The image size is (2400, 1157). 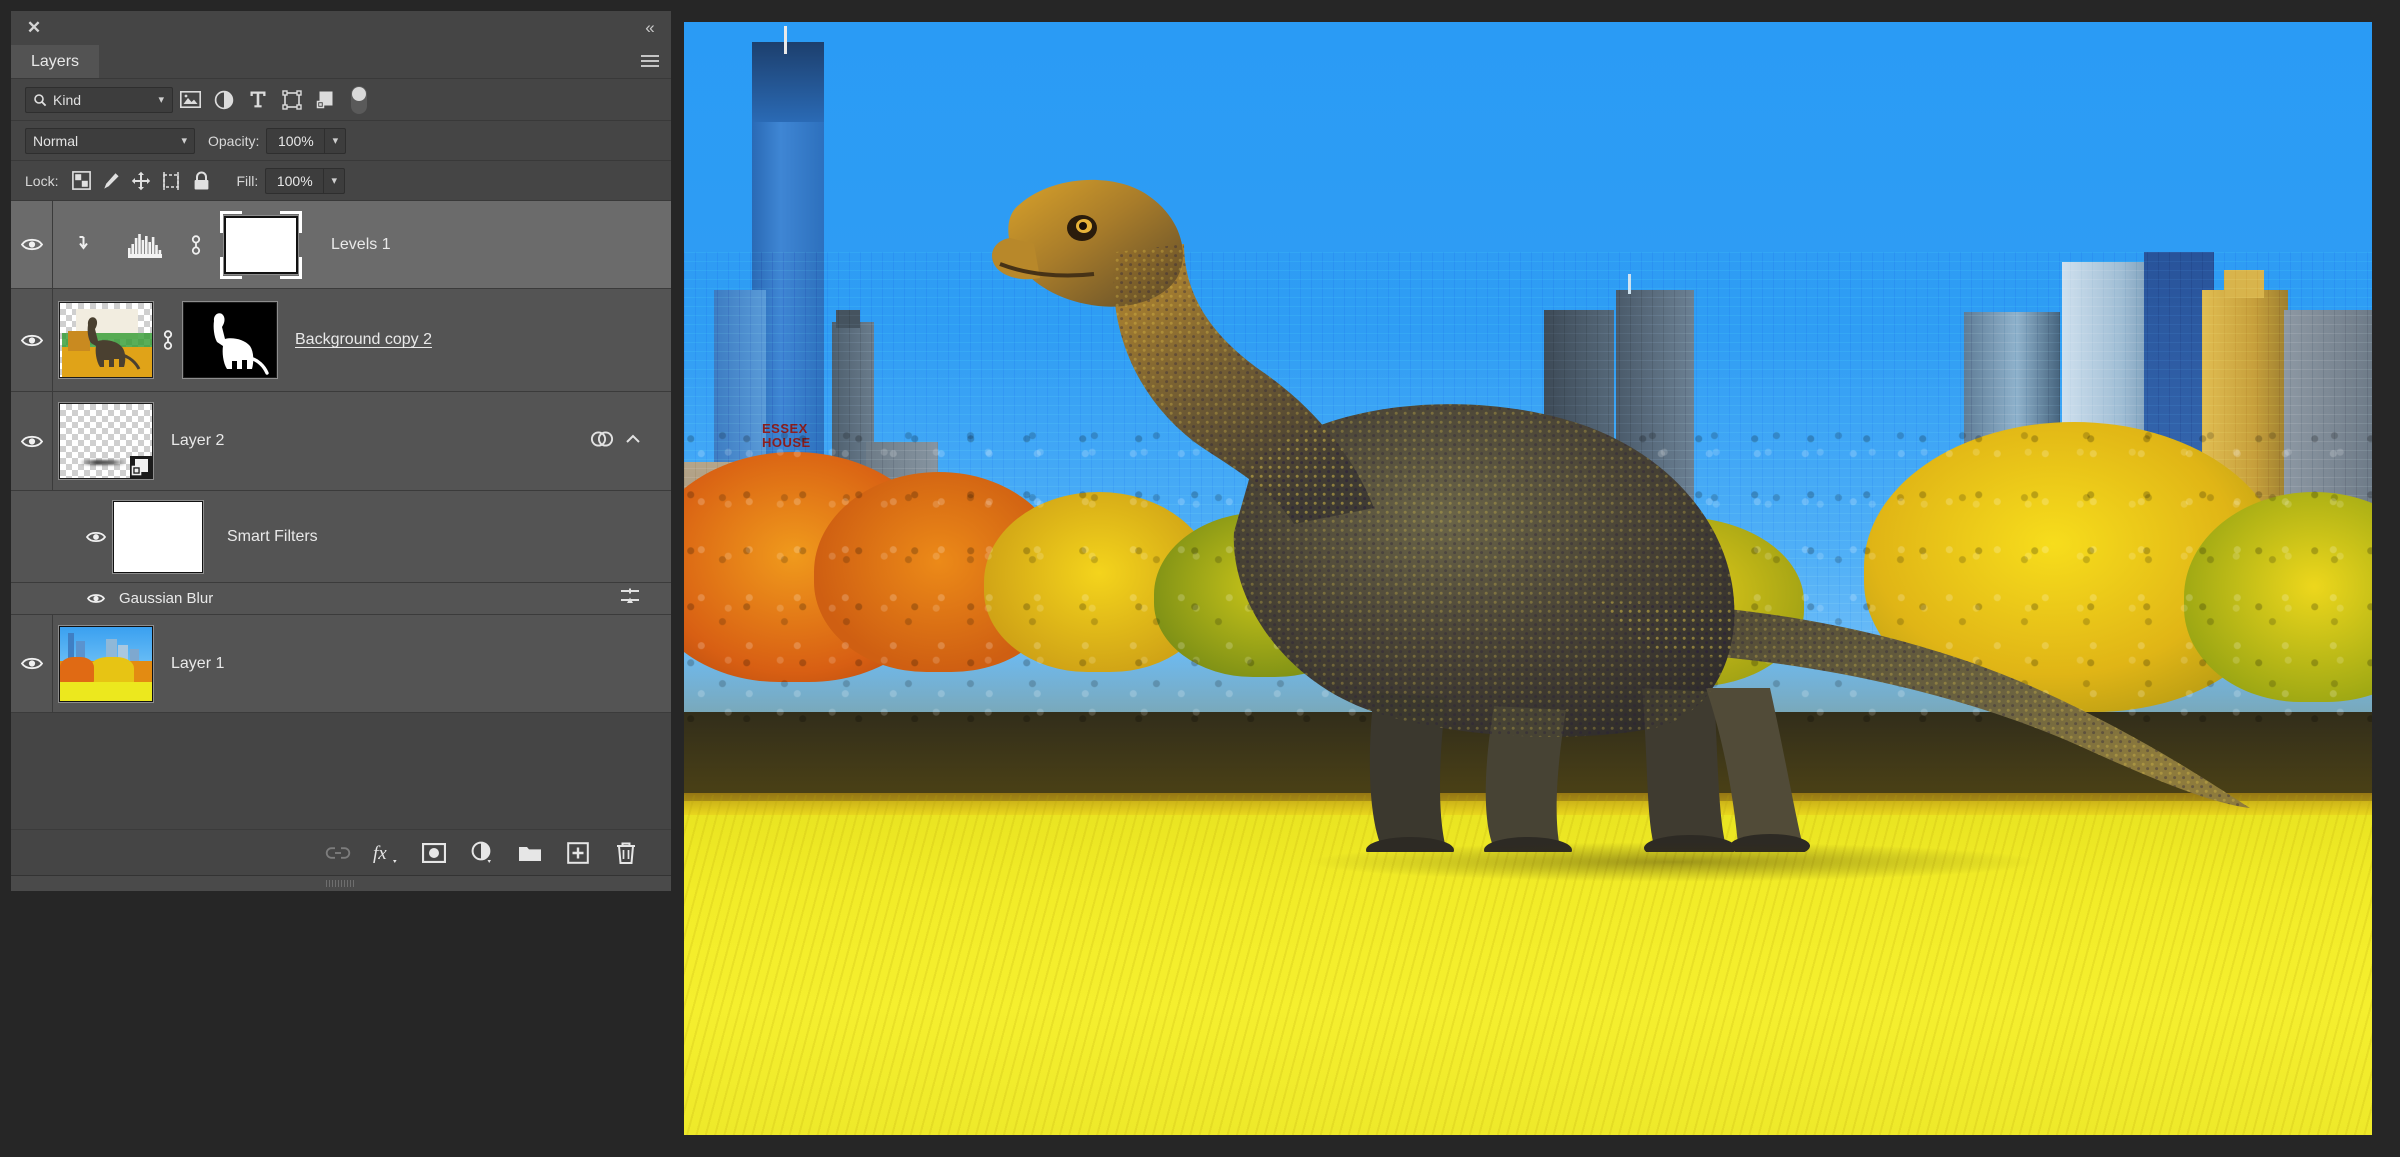 What do you see at coordinates (96, 537) in the screenshot?
I see `visibility-toggle-smart-filters` at bounding box center [96, 537].